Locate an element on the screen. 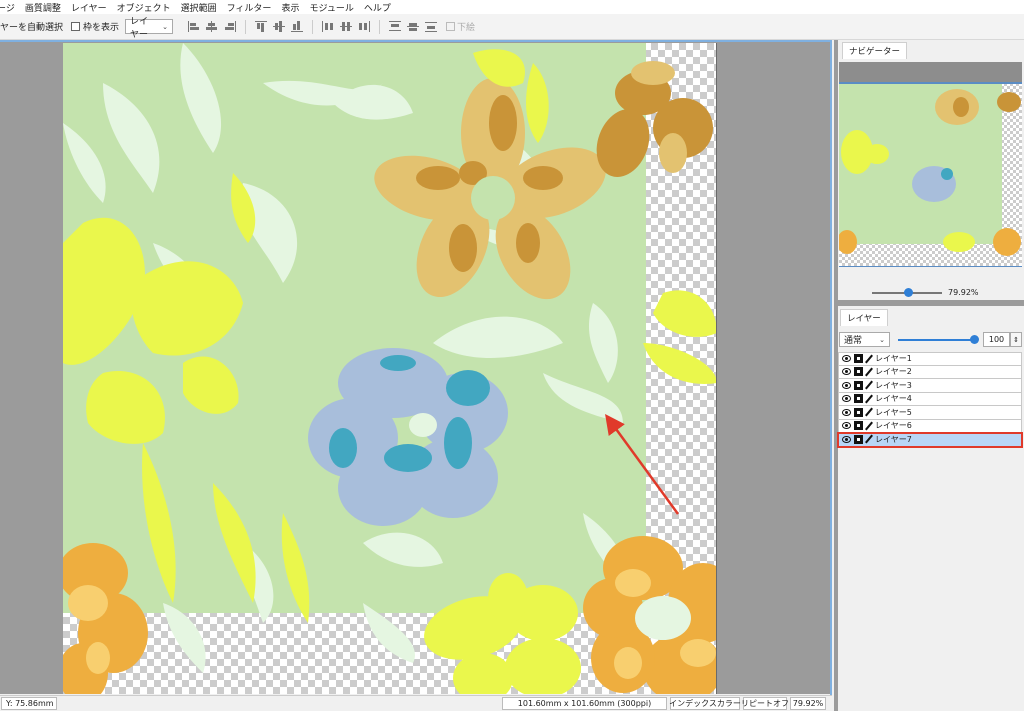 This screenshot has height=711, width=1024. space-bottom-icon is located at coordinates (431, 26).